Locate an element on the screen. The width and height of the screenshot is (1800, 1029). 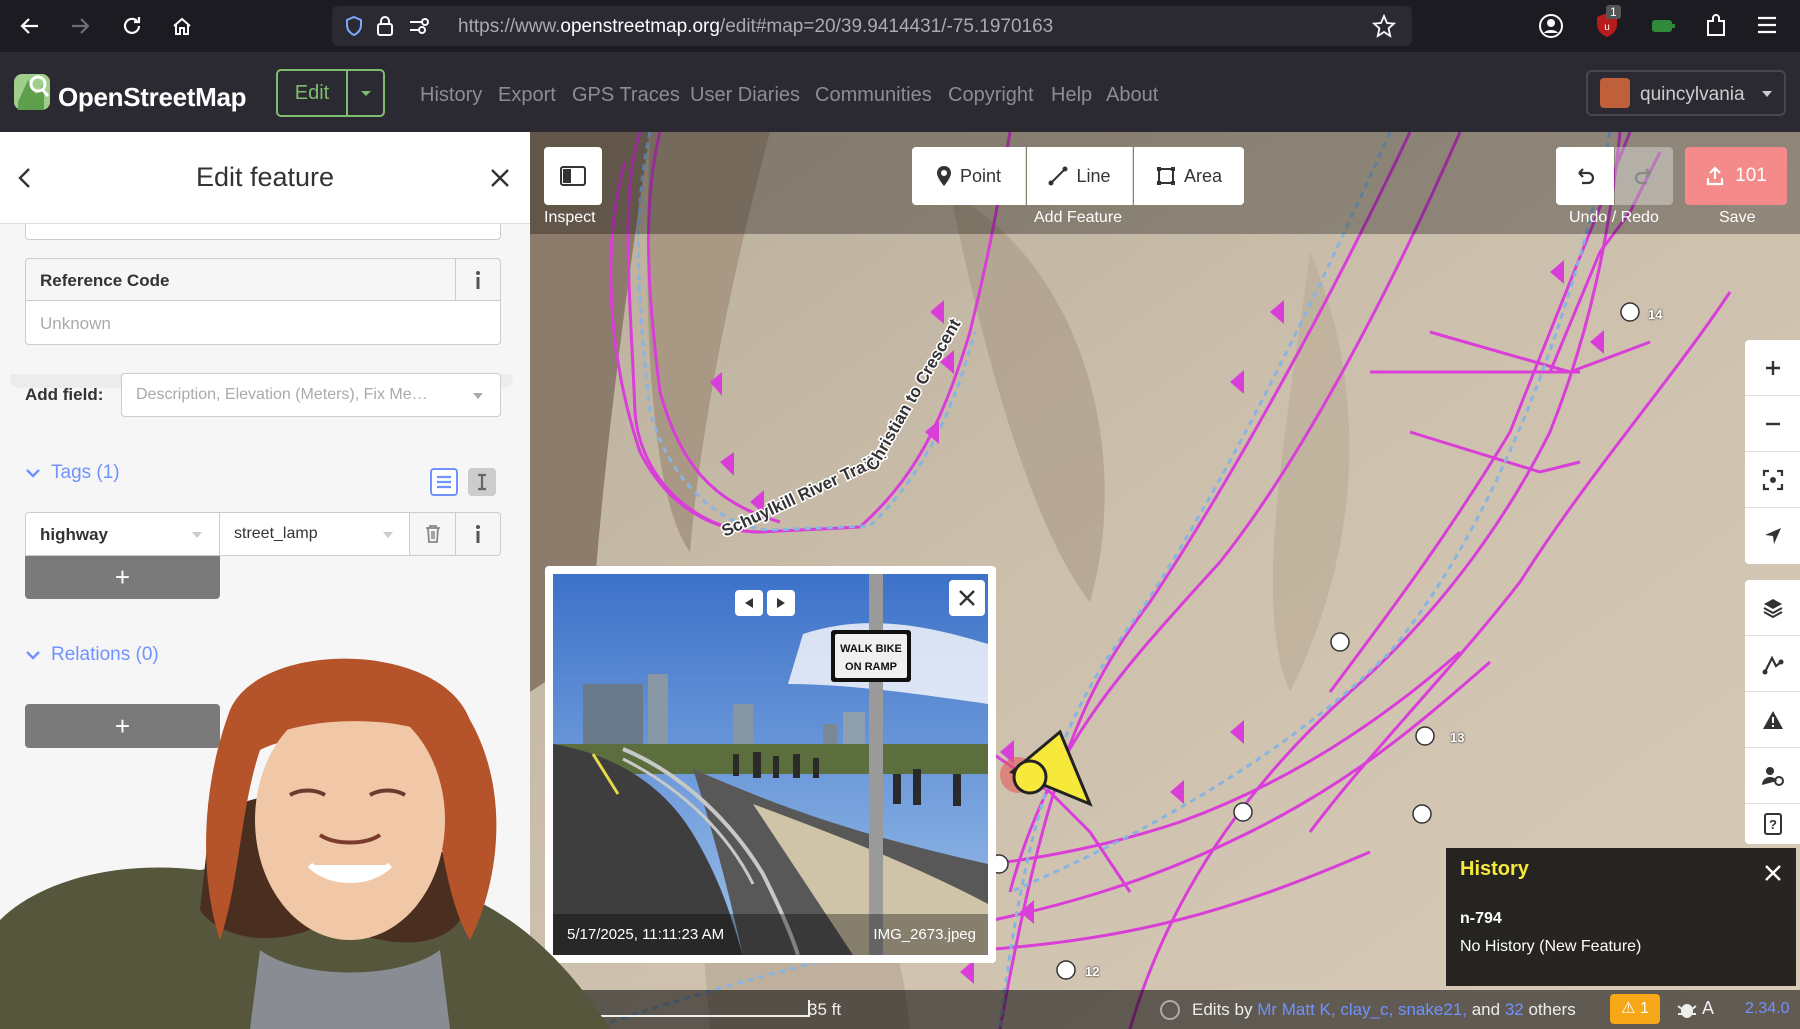
nav-export: Export is located at coordinates (527, 95).